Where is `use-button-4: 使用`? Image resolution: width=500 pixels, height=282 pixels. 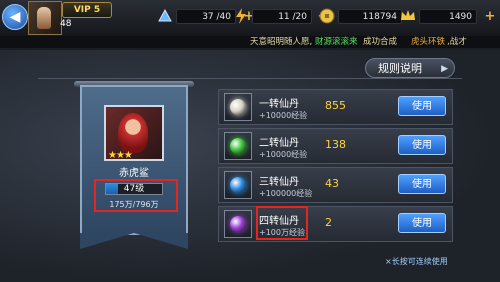
use-button-4: 使用 is located at coordinates (422, 223).